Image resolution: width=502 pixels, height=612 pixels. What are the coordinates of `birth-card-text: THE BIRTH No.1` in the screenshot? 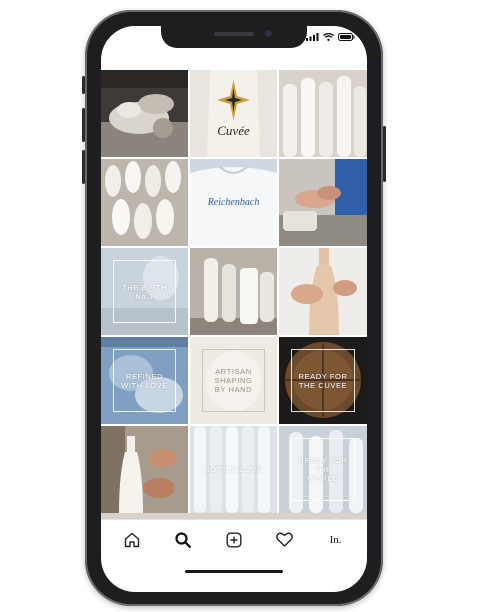 It's located at (144, 291).